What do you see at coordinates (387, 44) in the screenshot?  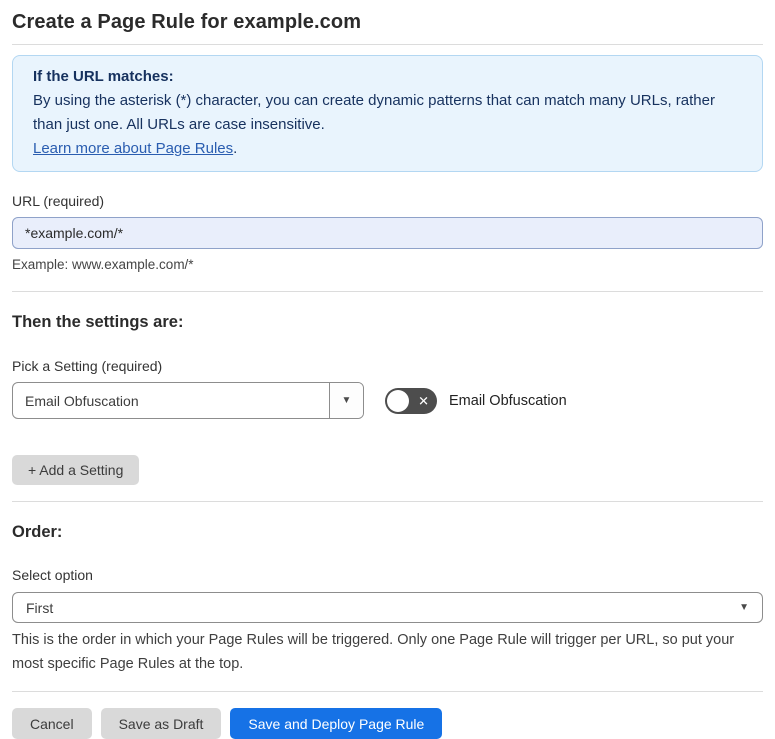 I see `title-divider` at bounding box center [387, 44].